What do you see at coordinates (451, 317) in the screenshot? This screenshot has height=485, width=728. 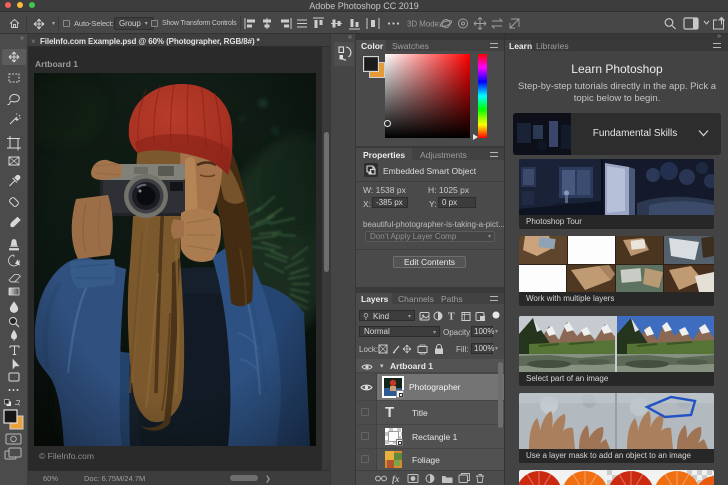 I see `svg-text: T` at bounding box center [451, 317].